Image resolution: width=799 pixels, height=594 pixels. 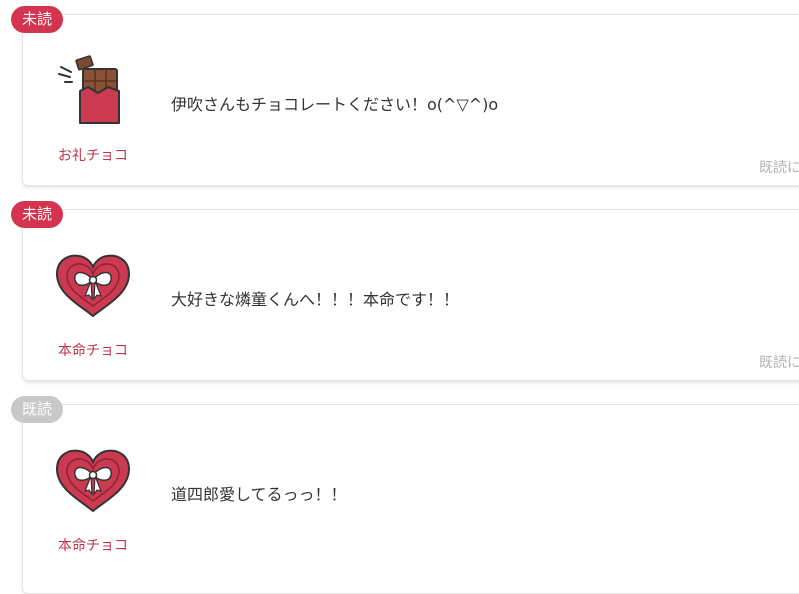 I want to click on status-badge-read: 既読, so click(x=37, y=409).